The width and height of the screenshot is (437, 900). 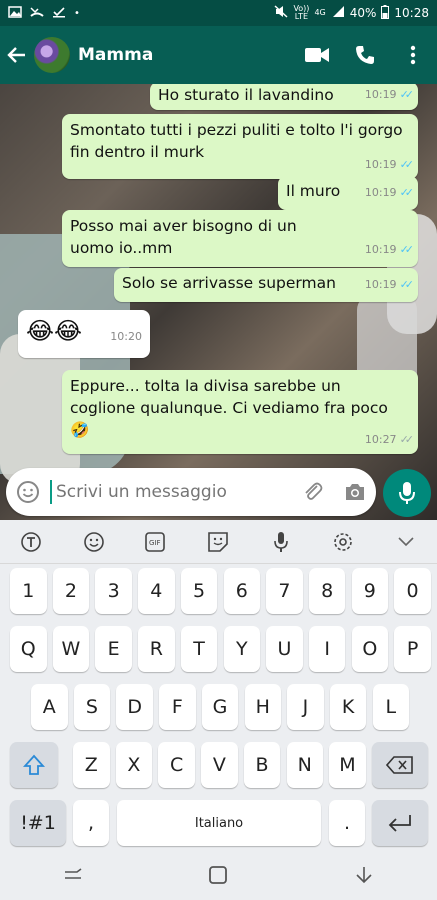 I want to click on key-6: 6, so click(x=241, y=591).